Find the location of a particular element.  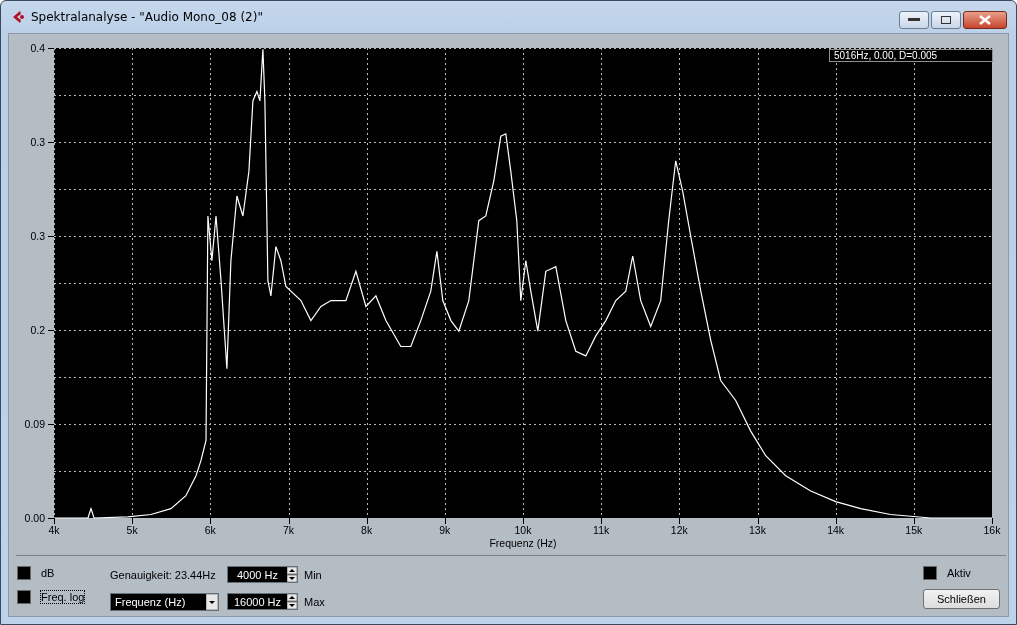

x-tick-label: 13k is located at coordinates (757, 530).